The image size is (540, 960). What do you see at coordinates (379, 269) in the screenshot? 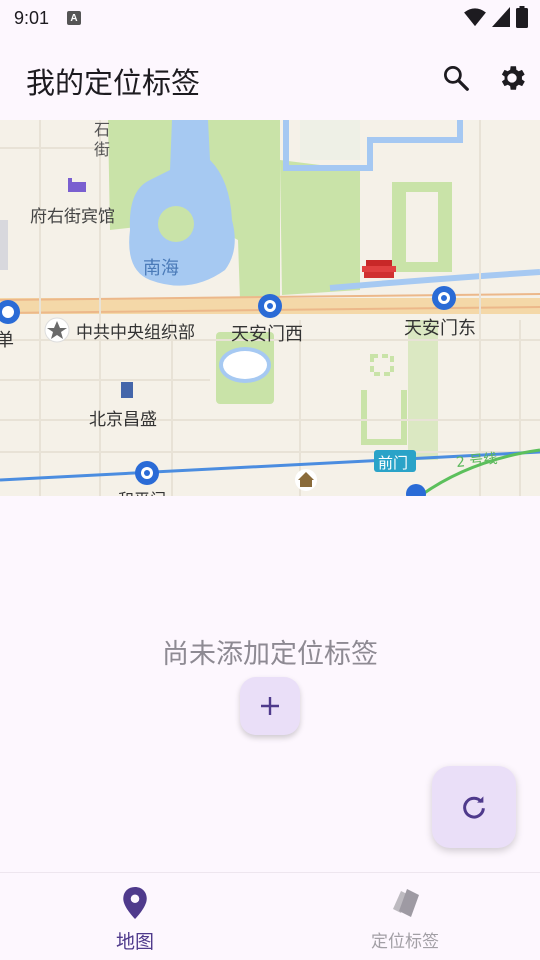
I see `tiananmen-landmark-icon` at bounding box center [379, 269].